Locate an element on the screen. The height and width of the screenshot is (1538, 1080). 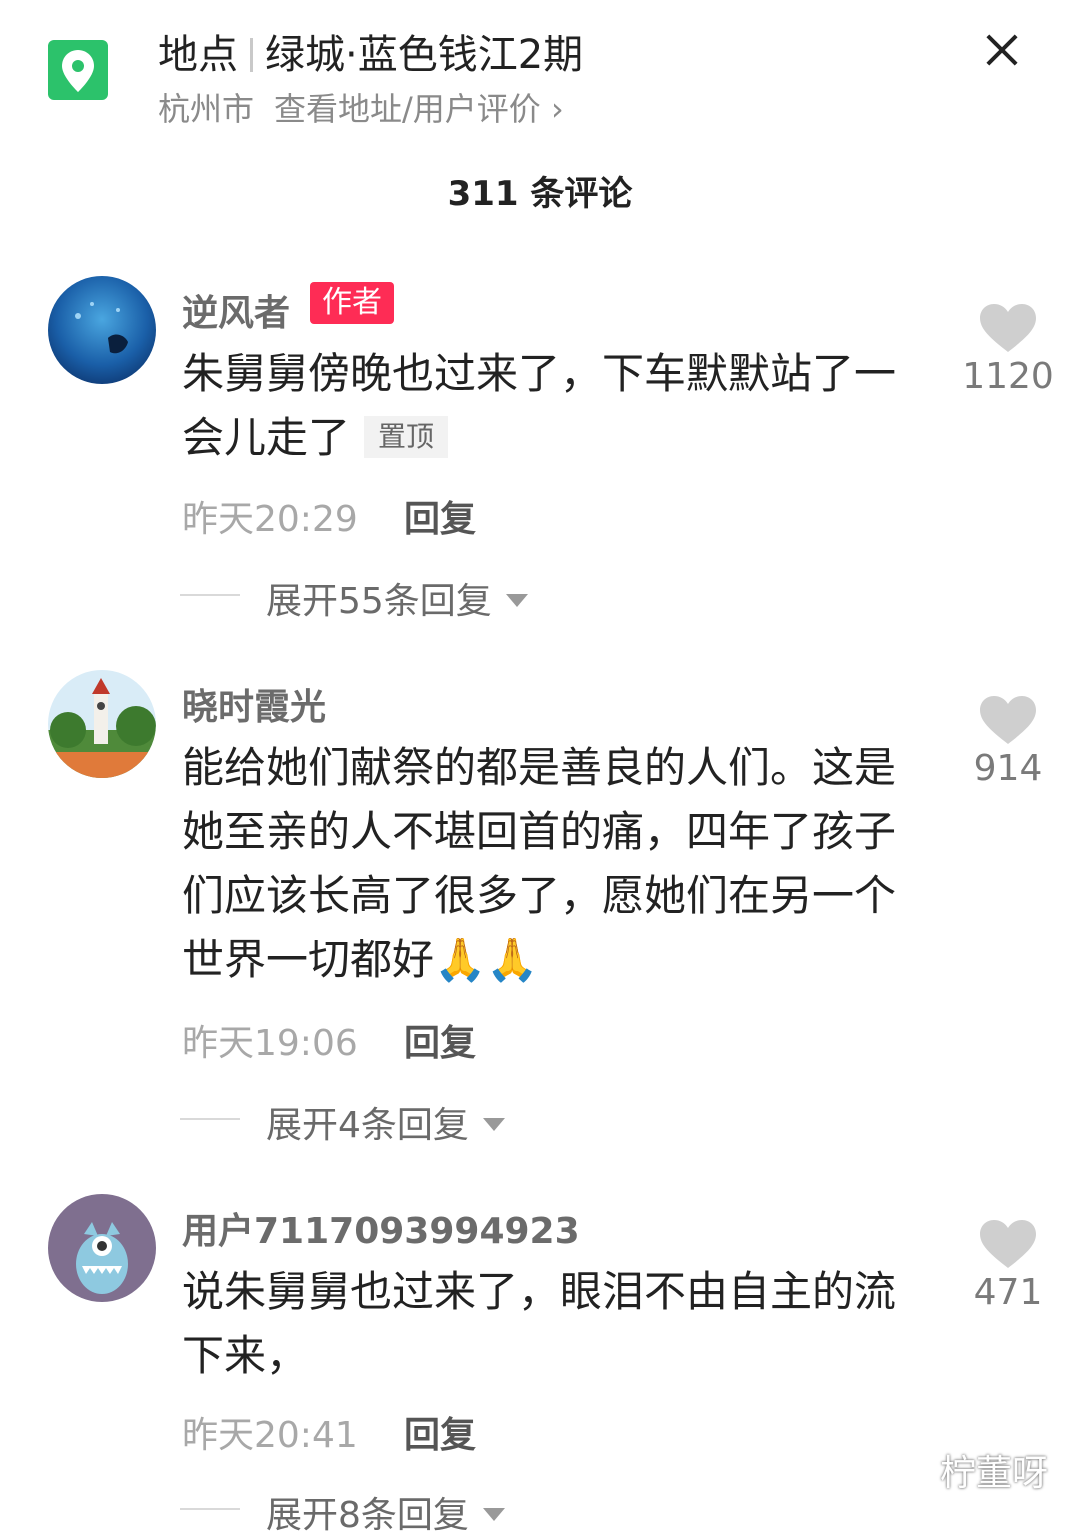
like-count: 1120 is located at coordinates (1008, 376).